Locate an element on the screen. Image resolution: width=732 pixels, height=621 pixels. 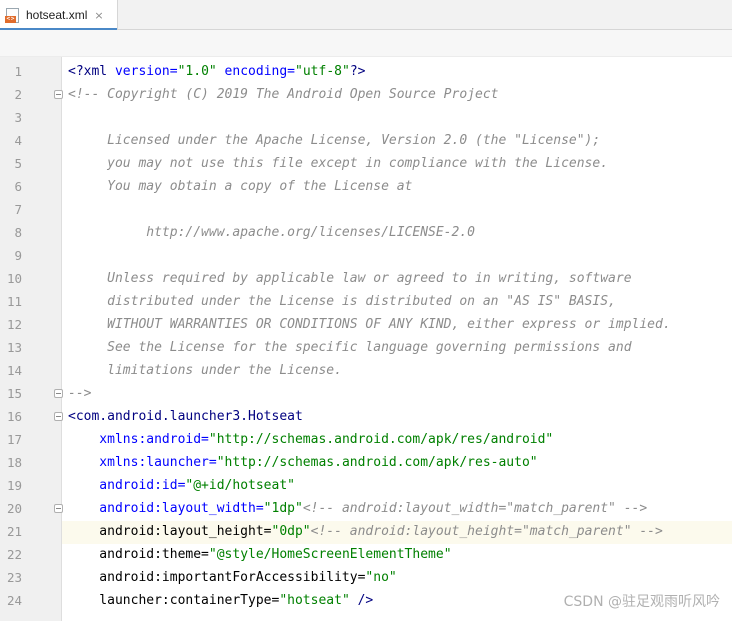
line-number: 3 is located at coordinates (18, 117).